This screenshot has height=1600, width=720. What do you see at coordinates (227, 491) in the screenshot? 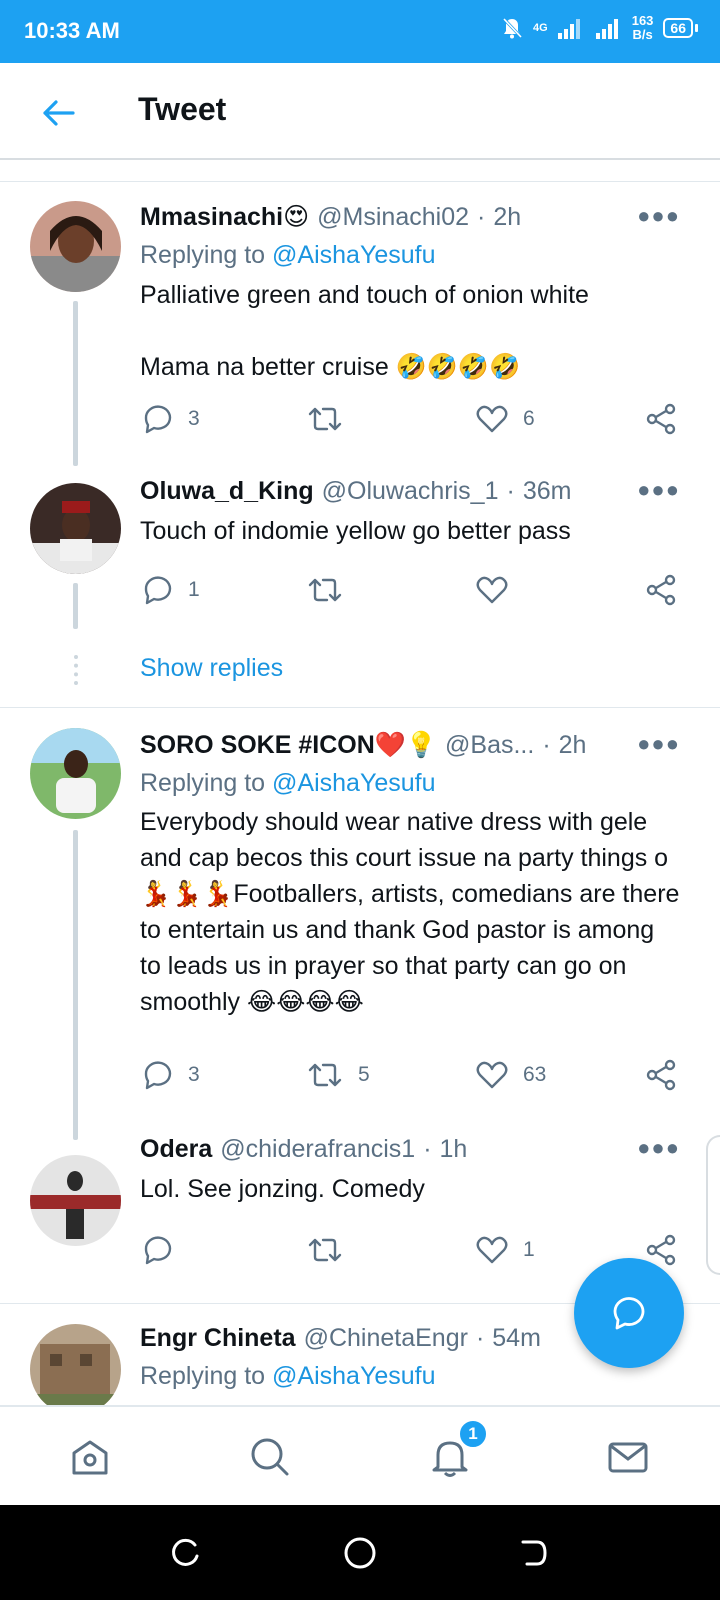
I see `author-name: Oluwa_d_King` at bounding box center [227, 491].